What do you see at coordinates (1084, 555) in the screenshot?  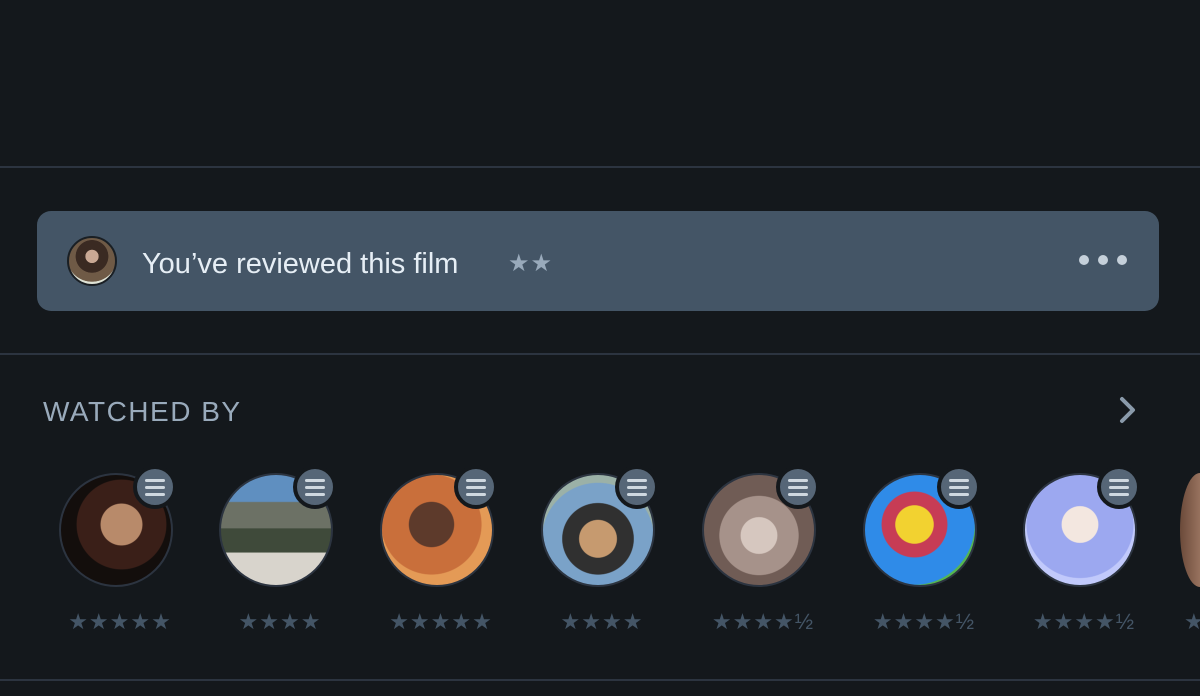 I see `watcher-7: ★★★★½` at bounding box center [1084, 555].